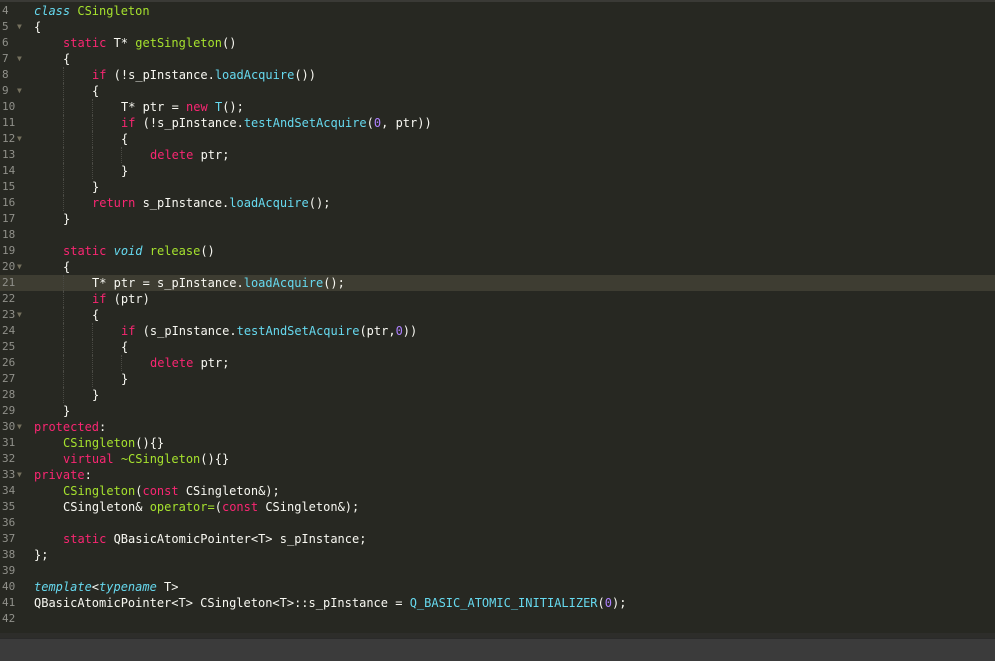 Image resolution: width=995 pixels, height=661 pixels. I want to click on code-token: ()), so click(305, 75).